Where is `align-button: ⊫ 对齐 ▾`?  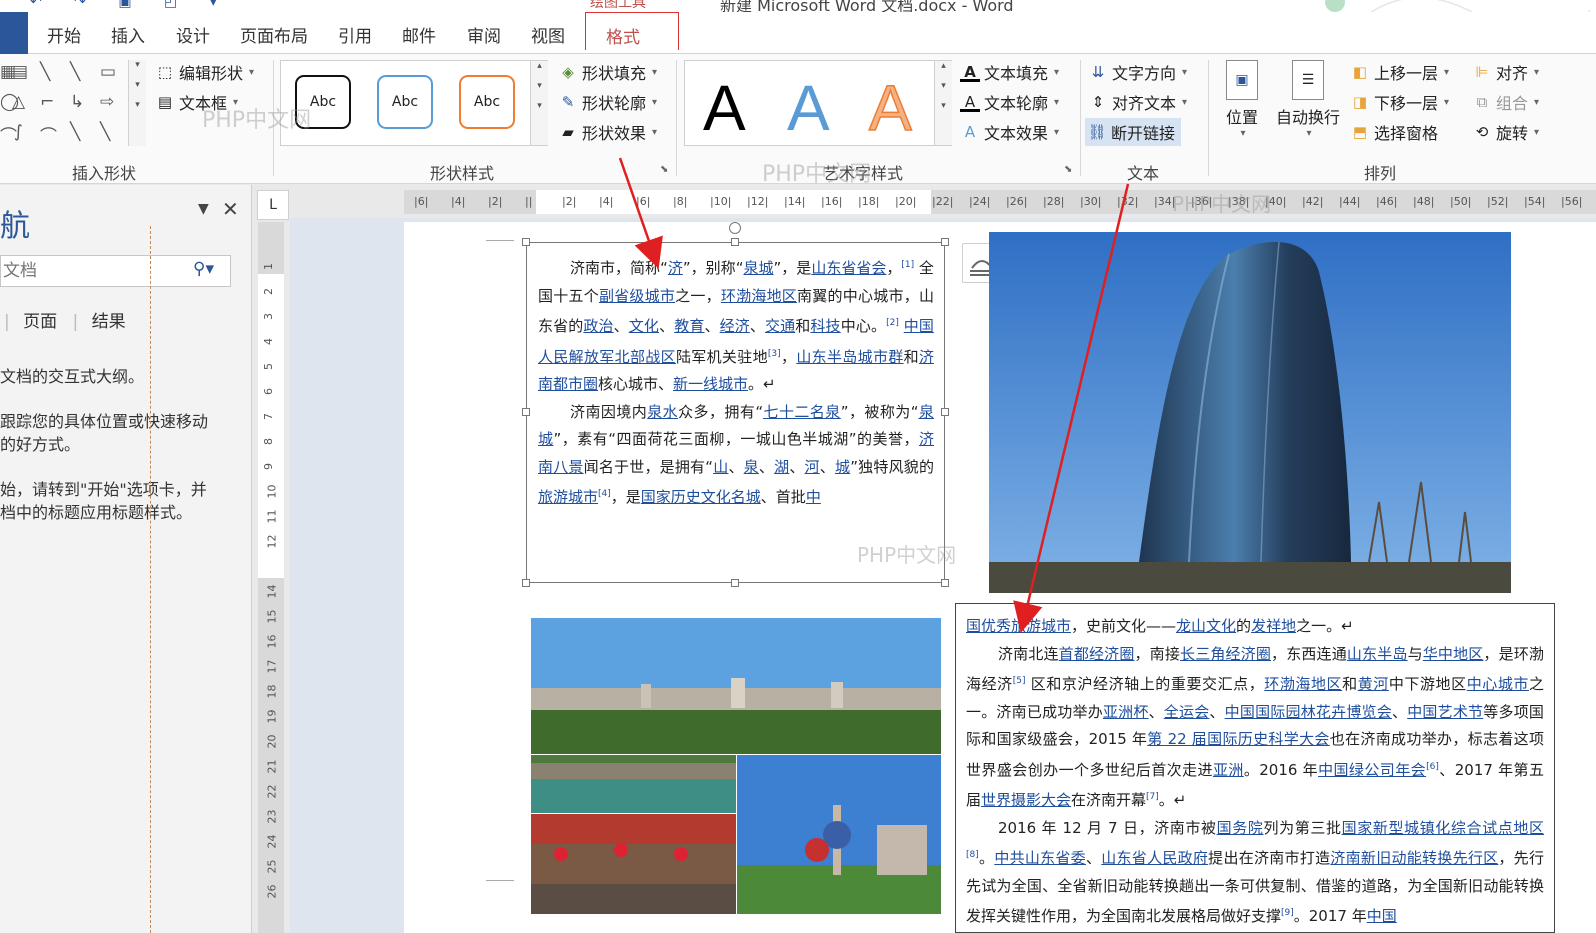 align-button: ⊫ 对齐 ▾ is located at coordinates (1505, 72).